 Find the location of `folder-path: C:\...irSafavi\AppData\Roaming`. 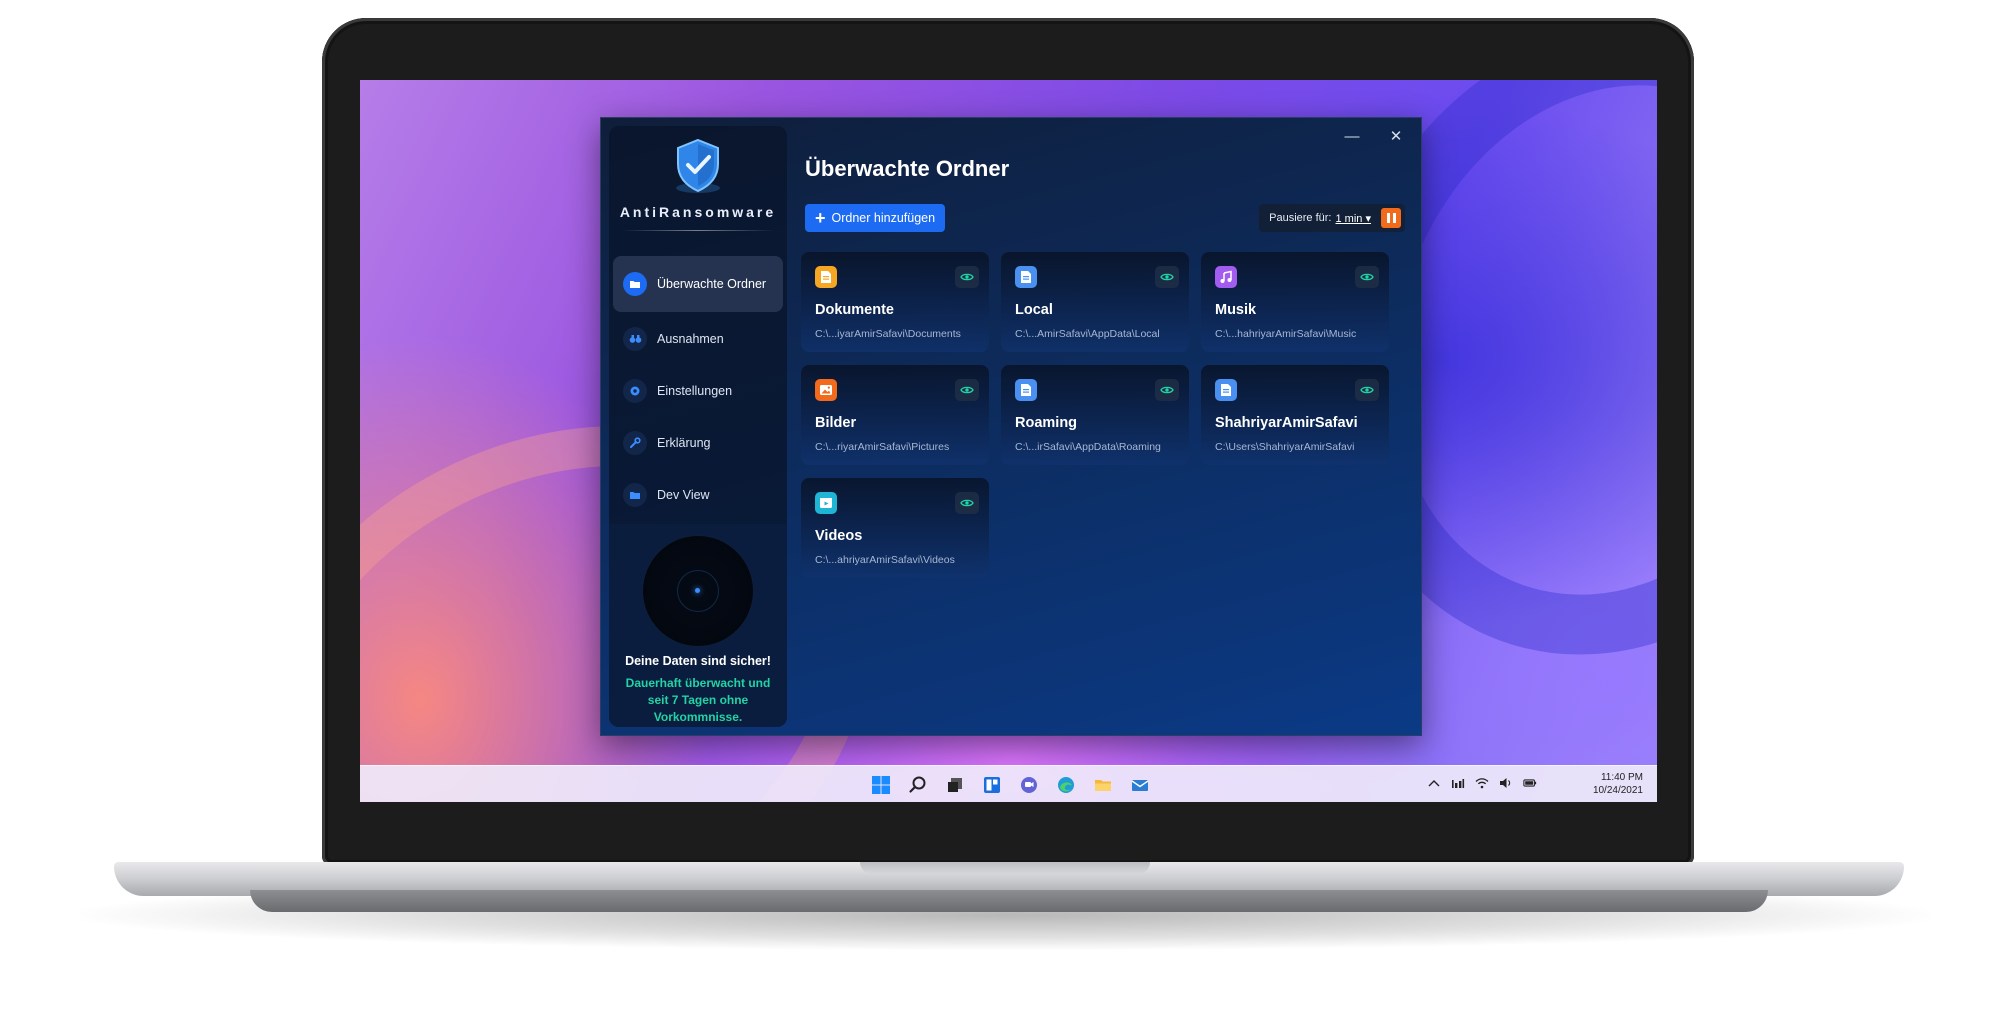

folder-path: C:\...irSafavi\AppData\Roaming is located at coordinates (1088, 447).